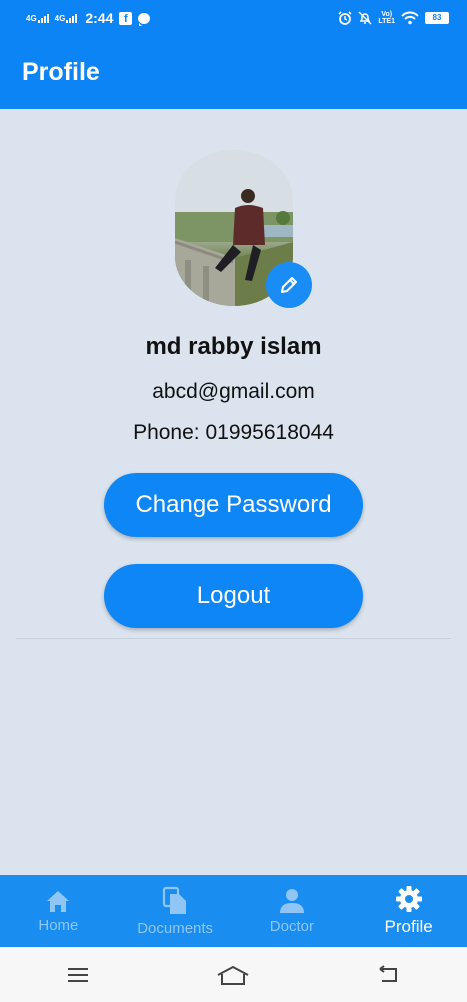  What do you see at coordinates (387, 14) in the screenshot?
I see `volte-label: Vo)` at bounding box center [387, 14].